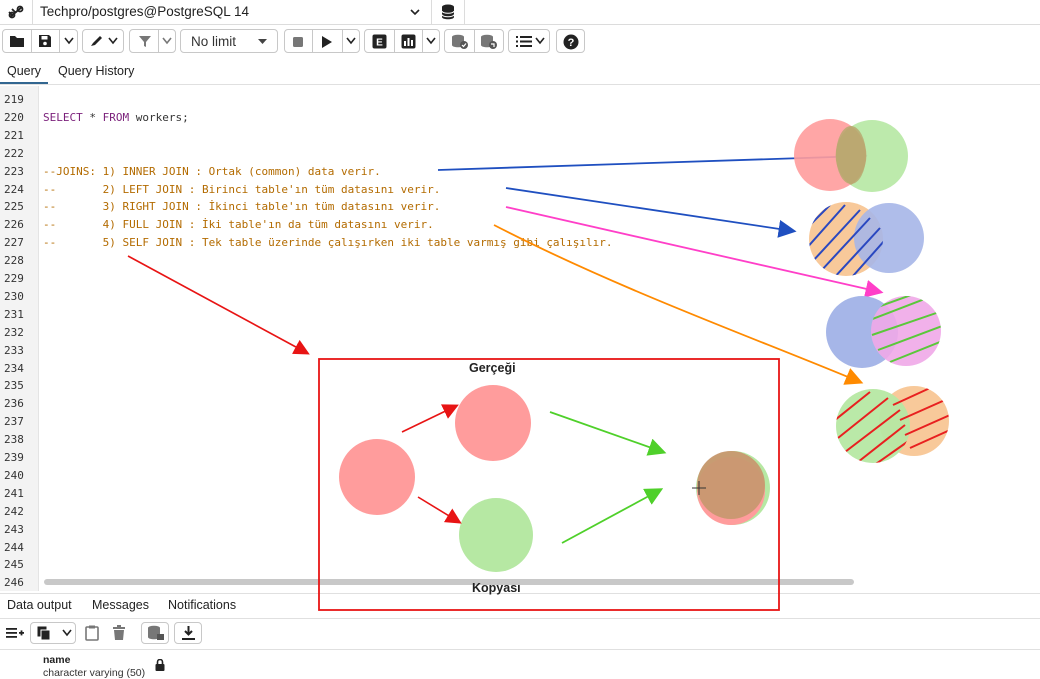  What do you see at coordinates (14, 511) in the screenshot?
I see `line-number: 242` at bounding box center [14, 511].